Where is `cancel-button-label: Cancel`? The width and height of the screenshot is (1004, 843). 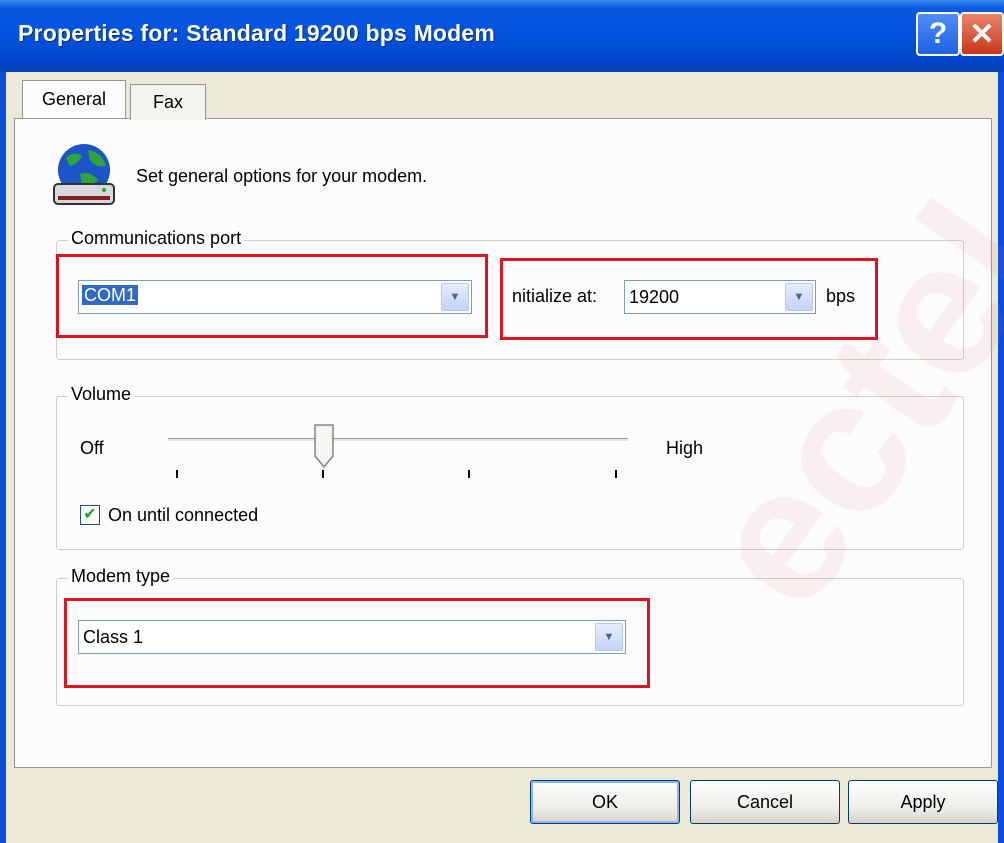
cancel-button-label: Cancel is located at coordinates (765, 801).